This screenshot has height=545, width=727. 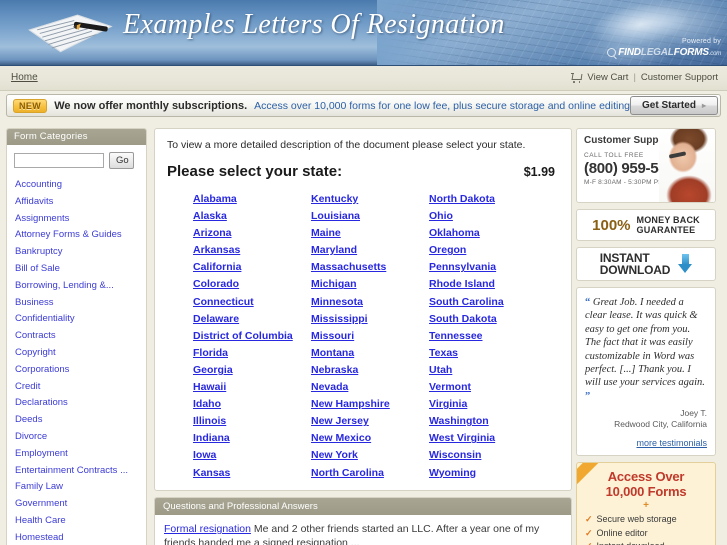 I want to click on support-agent-photo, so click(x=687, y=165).